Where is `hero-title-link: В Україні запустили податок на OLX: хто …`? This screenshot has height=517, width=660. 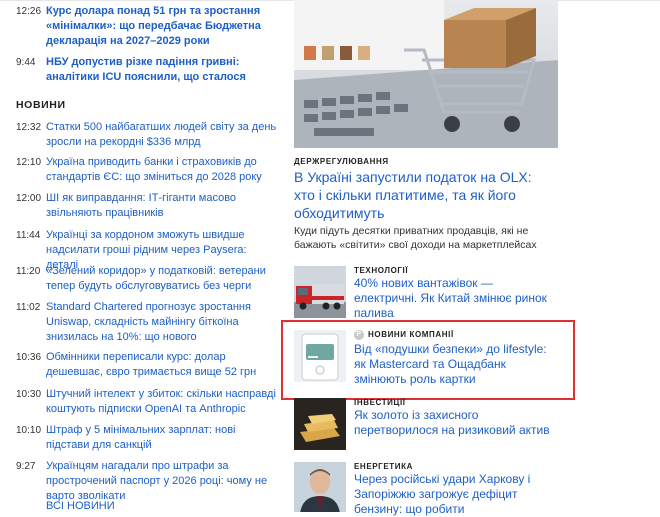 hero-title-link: В Україні запустили податок на OLX: хто … is located at coordinates (425, 195).